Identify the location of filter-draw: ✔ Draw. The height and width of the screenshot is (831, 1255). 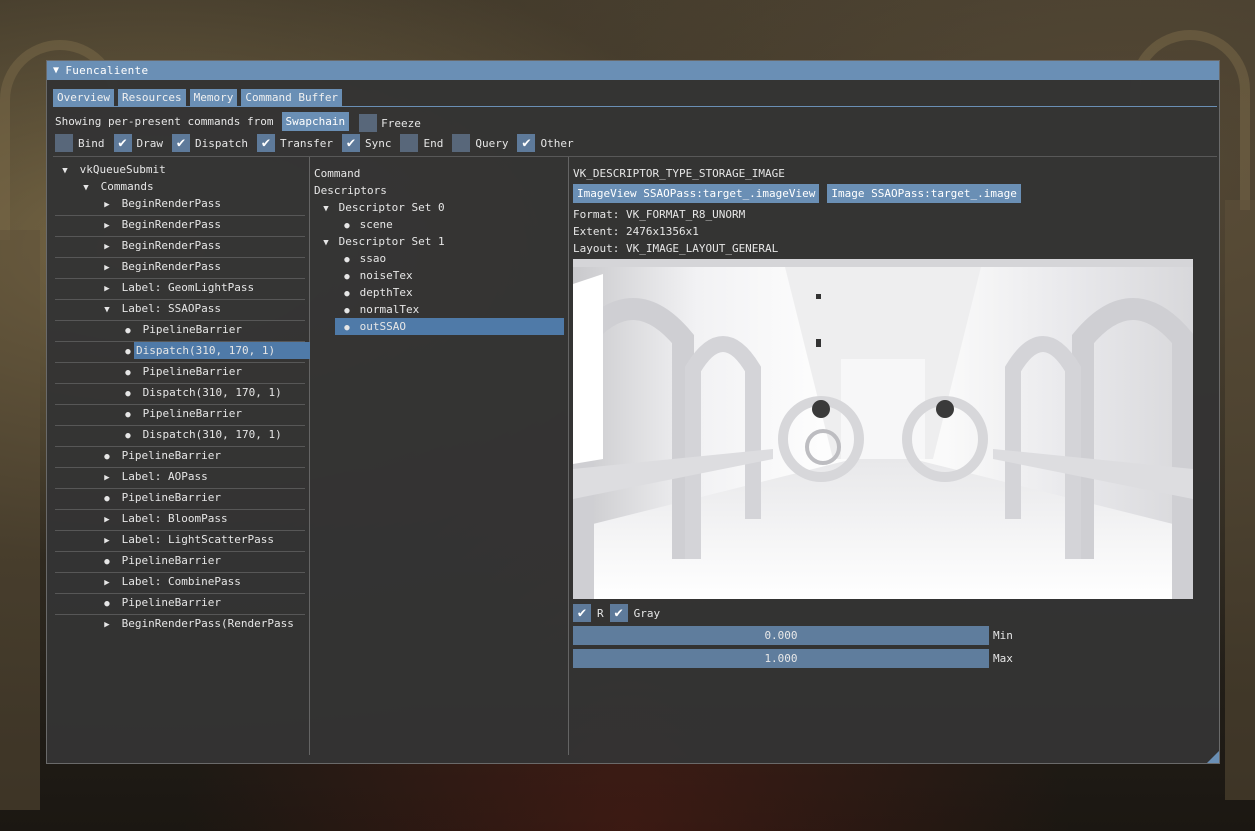
(138, 143).